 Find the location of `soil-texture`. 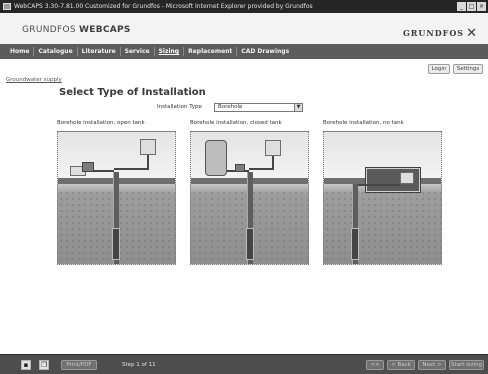

soil-texture is located at coordinates (382, 227).